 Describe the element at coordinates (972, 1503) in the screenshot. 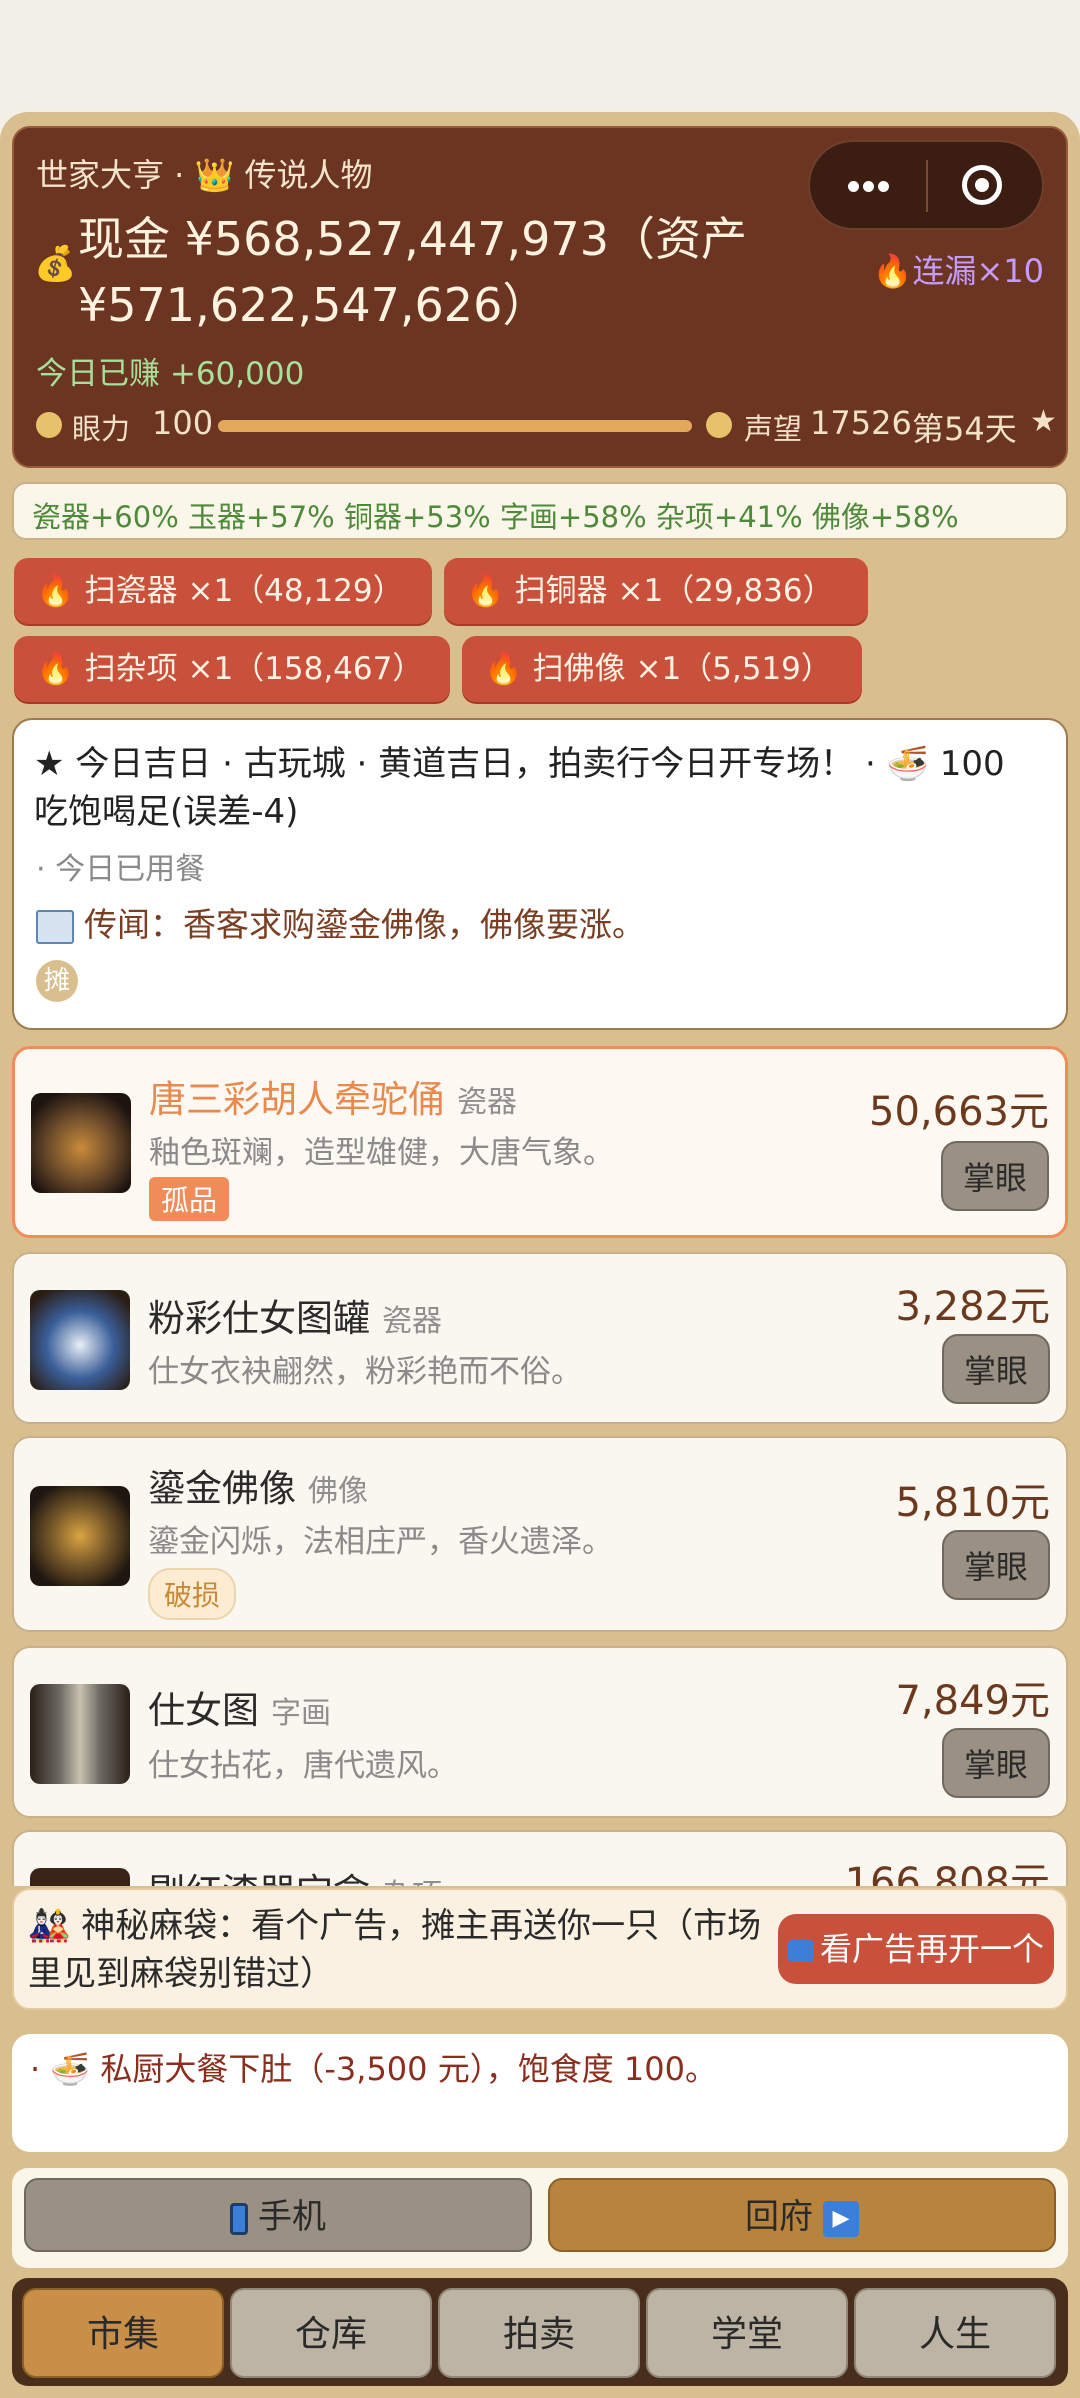

I see `item-price: 5,810元` at that location.